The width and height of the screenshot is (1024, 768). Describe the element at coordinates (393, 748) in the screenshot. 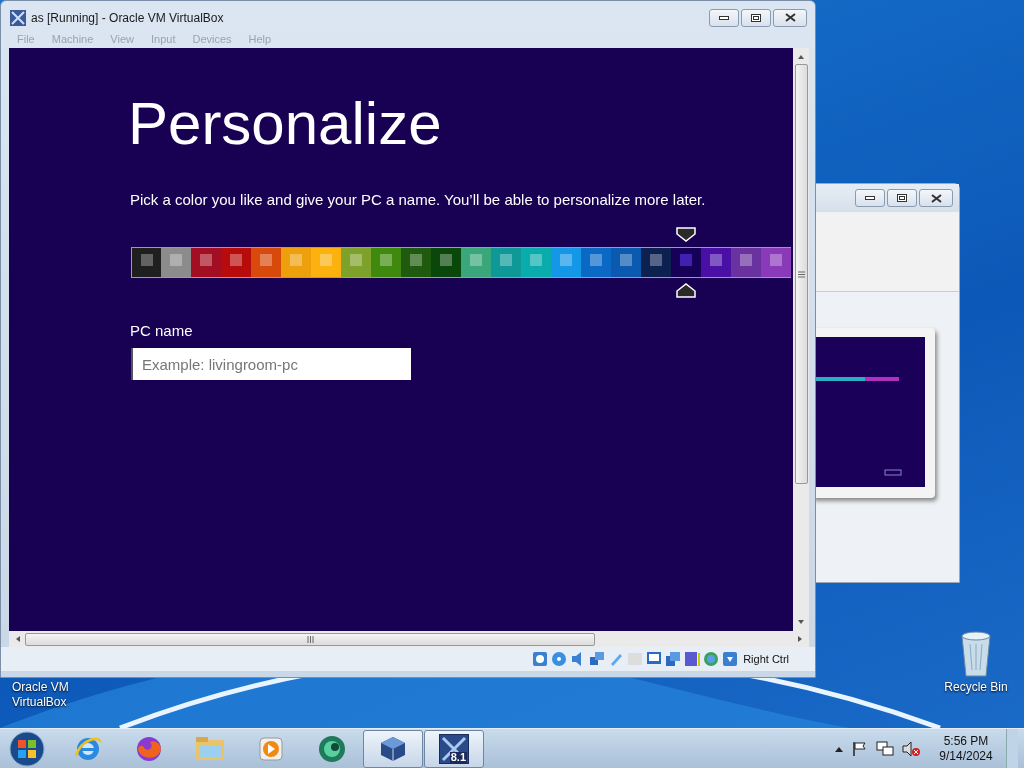

I see `taskbar-button` at that location.